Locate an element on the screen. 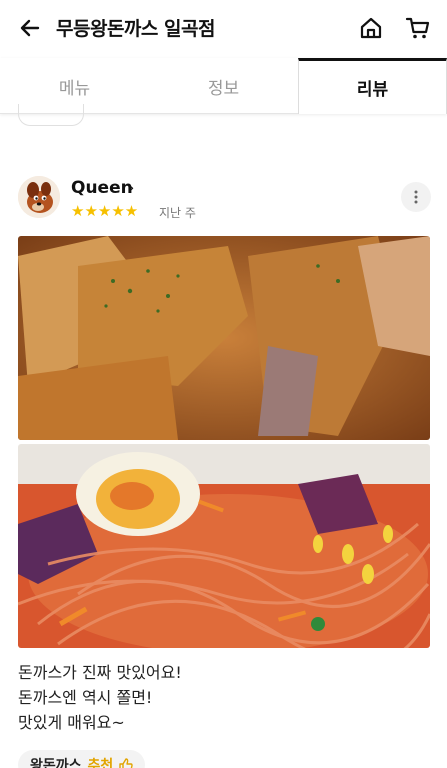  arrow-left-icon is located at coordinates (30, 28).